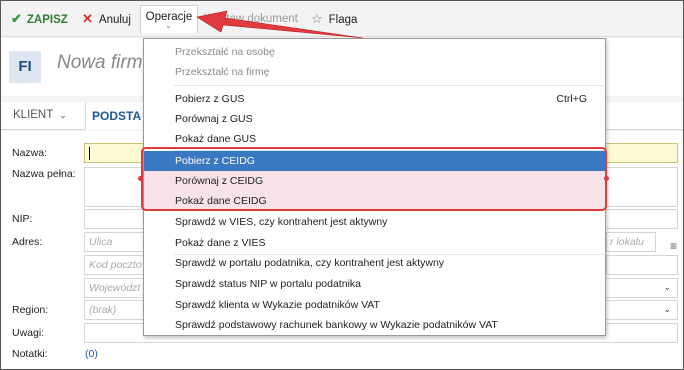 This screenshot has height=370, width=684. What do you see at coordinates (225, 52) in the screenshot?
I see `menu-item-label: Przekształć na osobę` at bounding box center [225, 52].